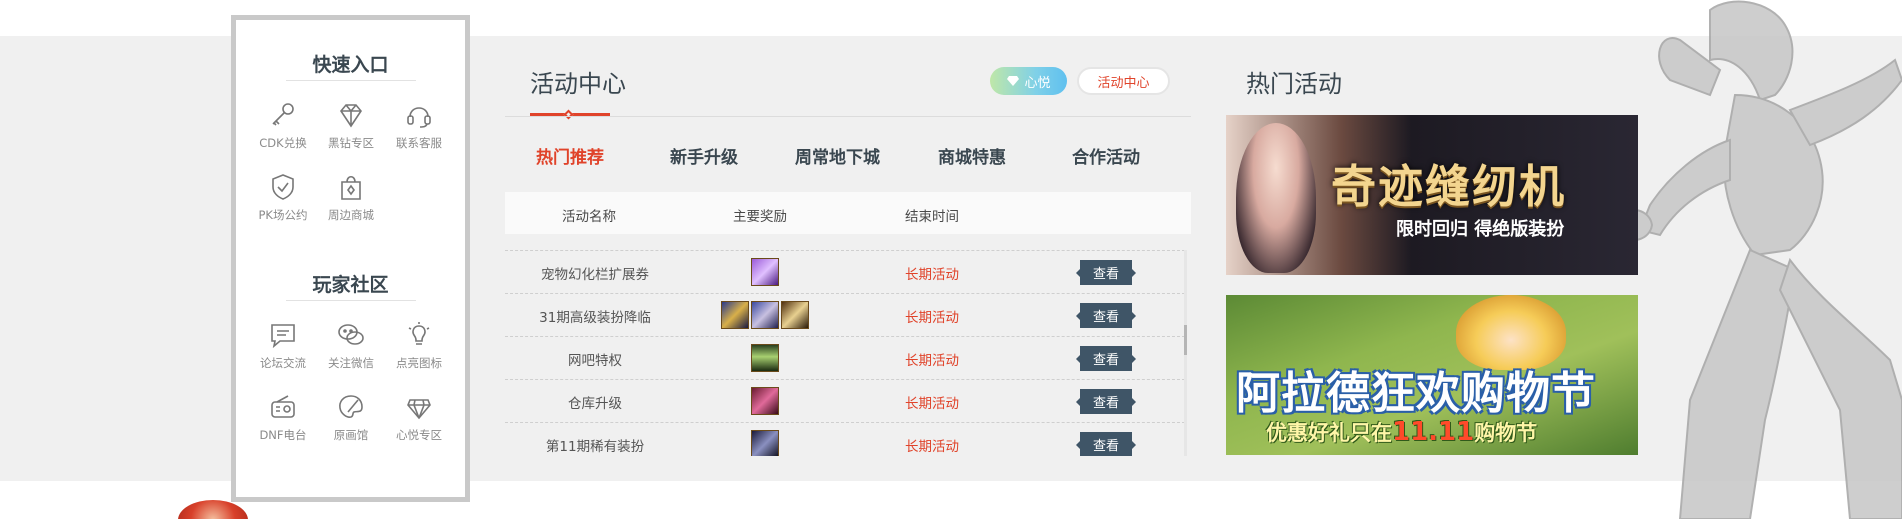 This screenshot has height=519, width=1902. What do you see at coordinates (595, 447) in the screenshot?
I see `activity-name: 第11期稀有装扮` at bounding box center [595, 447].